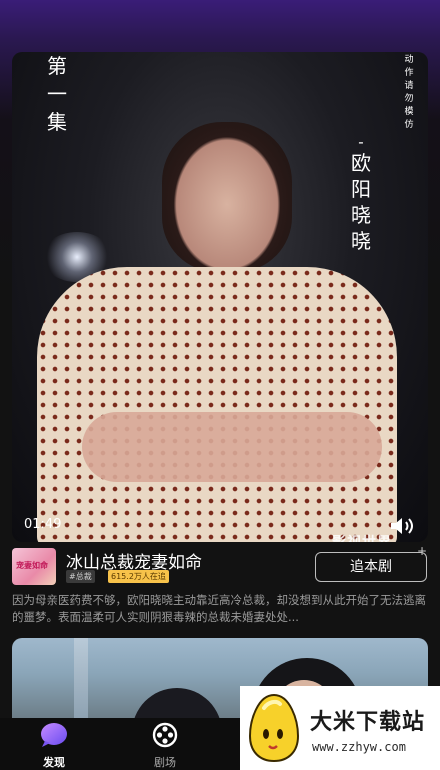 This screenshot has height=770, width=440. I want to click on actress-arms, so click(232, 447).